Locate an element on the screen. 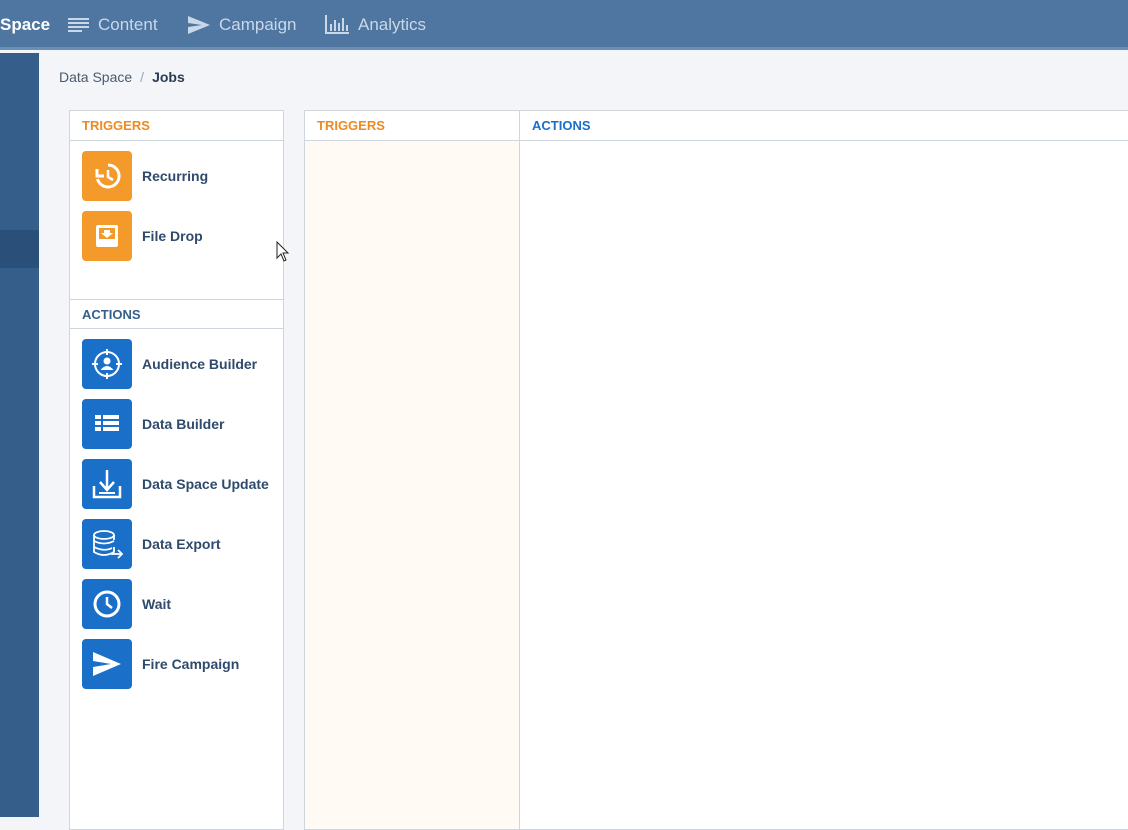 The image size is (1128, 830). action-fire-campaign: Fire Campaign is located at coordinates (182, 664).